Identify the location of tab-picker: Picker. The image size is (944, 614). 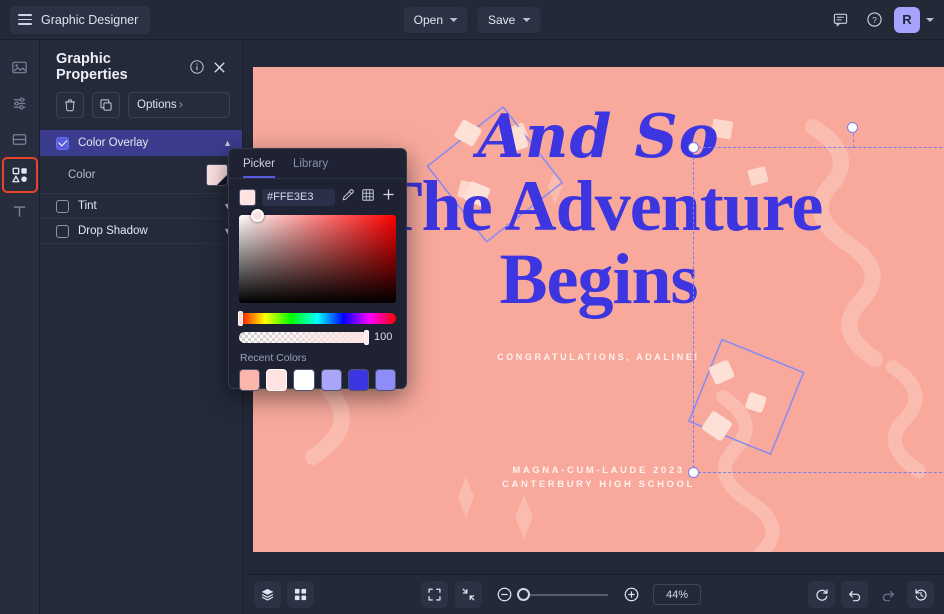
(259, 168).